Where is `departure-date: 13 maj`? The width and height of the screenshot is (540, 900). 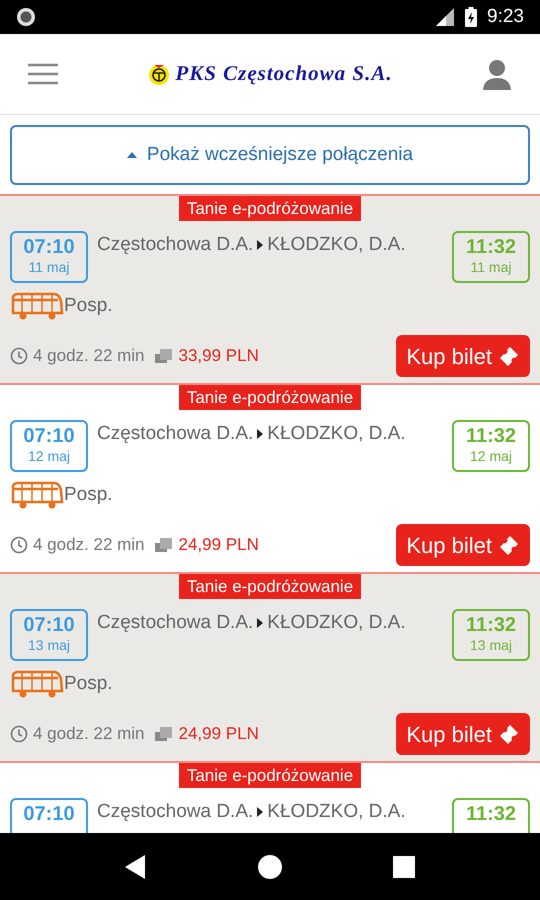 departure-date: 13 maj is located at coordinates (49, 645).